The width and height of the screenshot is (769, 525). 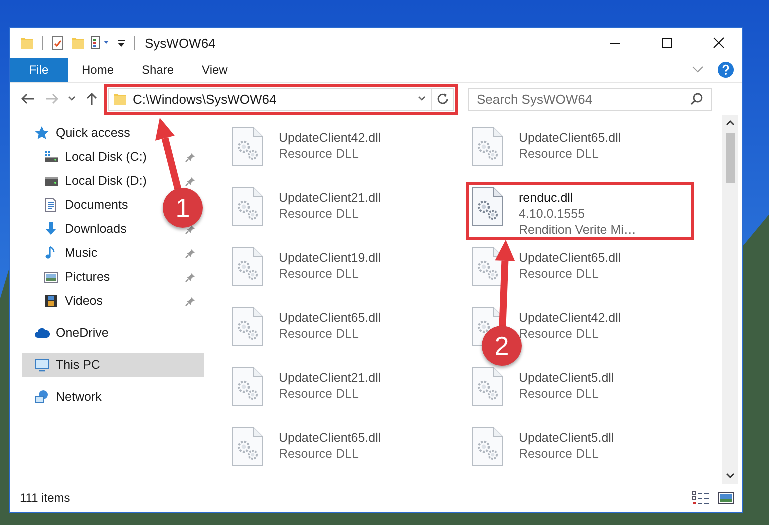 I want to click on large-icons-view-button, so click(x=726, y=498).